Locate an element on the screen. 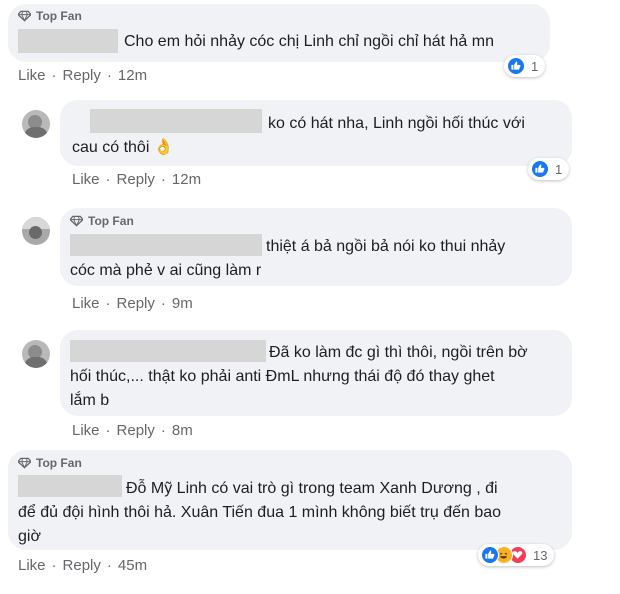 The height and width of the screenshot is (594, 620). comment-text: thiệt á bả ngồi bả nói ko thui nhảy is located at coordinates (386, 246).